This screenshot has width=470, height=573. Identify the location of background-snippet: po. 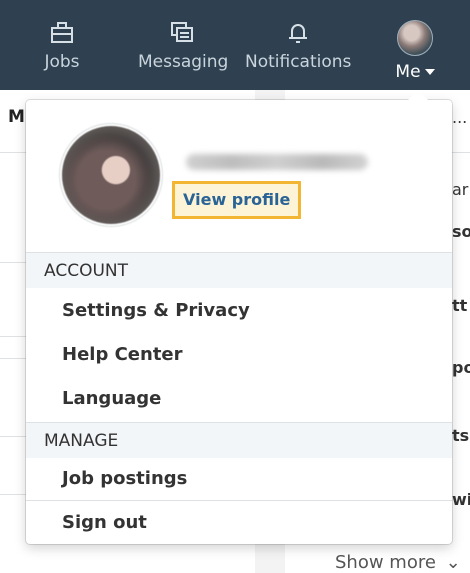
(461, 367).